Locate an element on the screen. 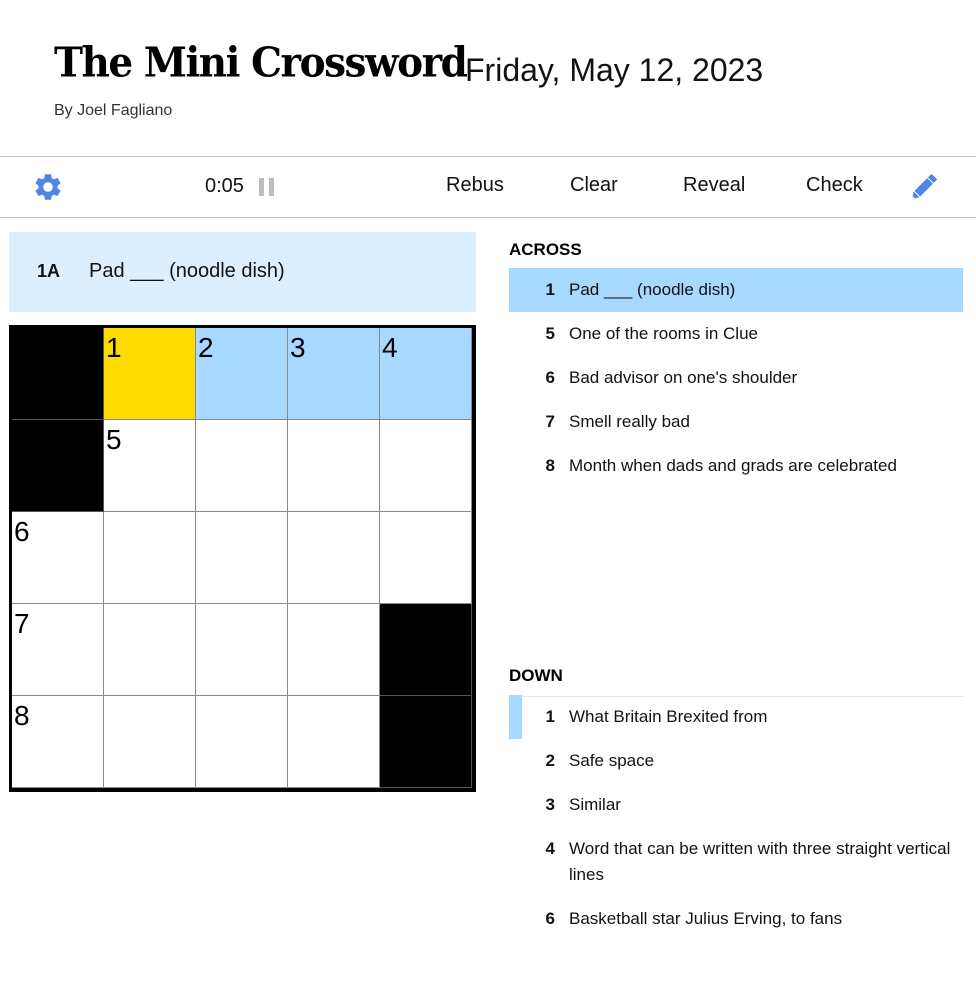 The height and width of the screenshot is (1000, 976). current-clue-text: Pad ___ (noodle dish) is located at coordinates (187, 271).